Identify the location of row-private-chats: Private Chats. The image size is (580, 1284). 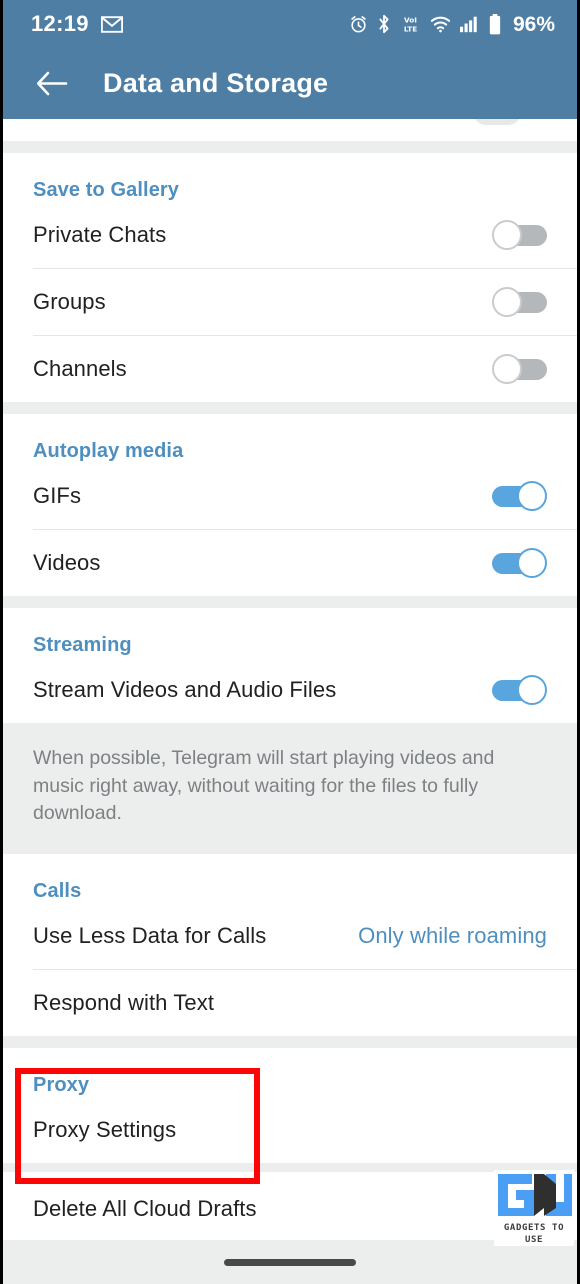
(290, 235).